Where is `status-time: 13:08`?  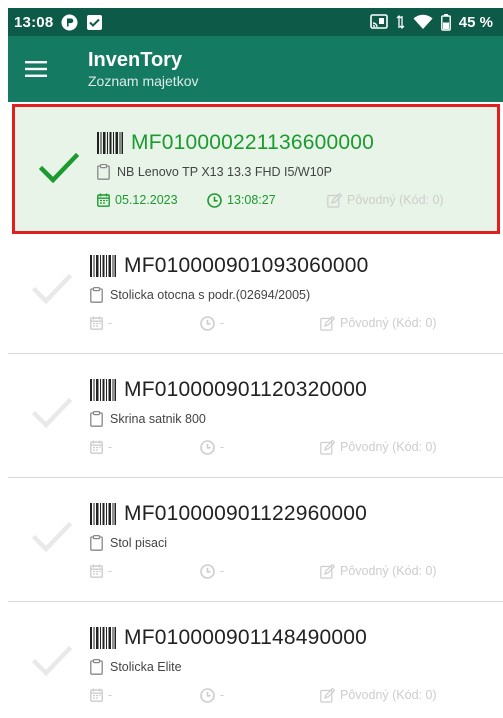
status-time: 13:08 is located at coordinates (34, 22).